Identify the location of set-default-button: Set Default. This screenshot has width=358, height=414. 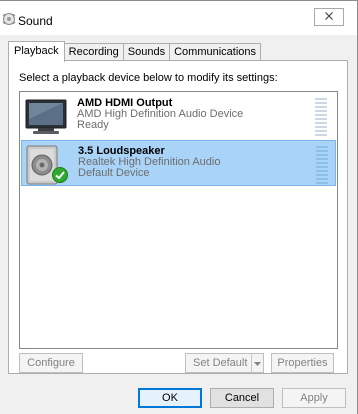
(224, 363).